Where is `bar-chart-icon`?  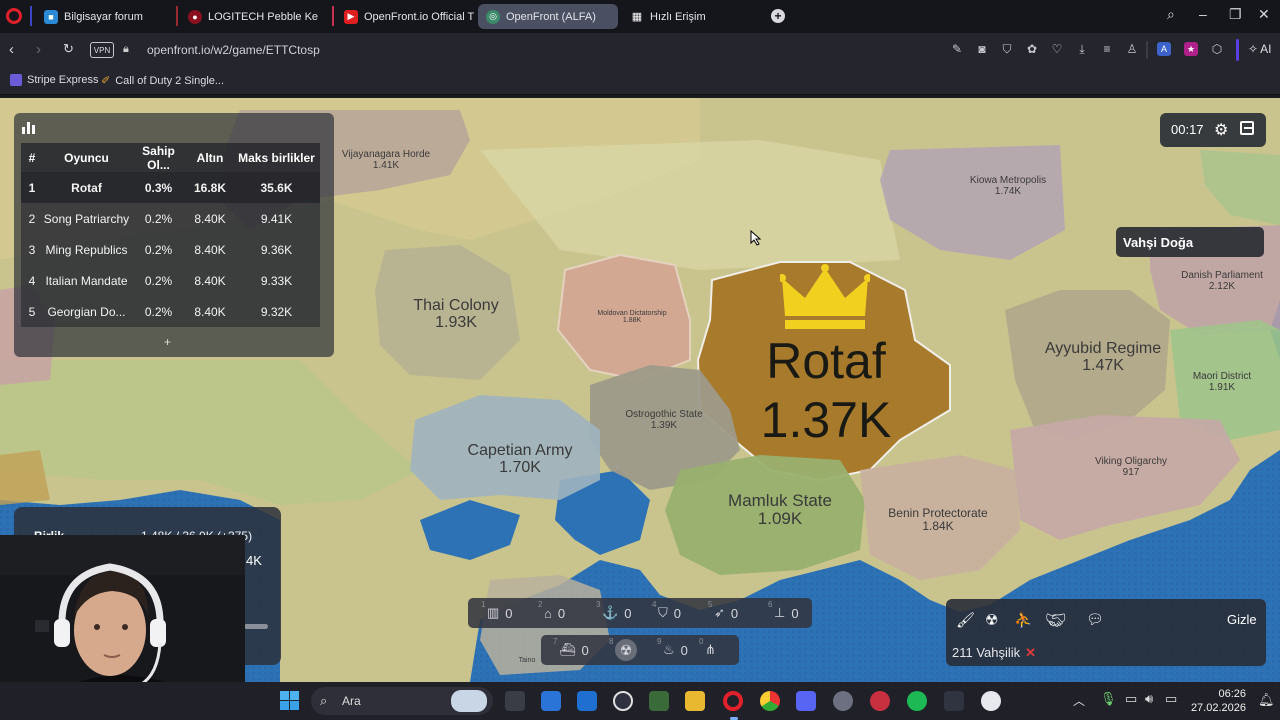
bar-chart-icon is located at coordinates (29, 128).